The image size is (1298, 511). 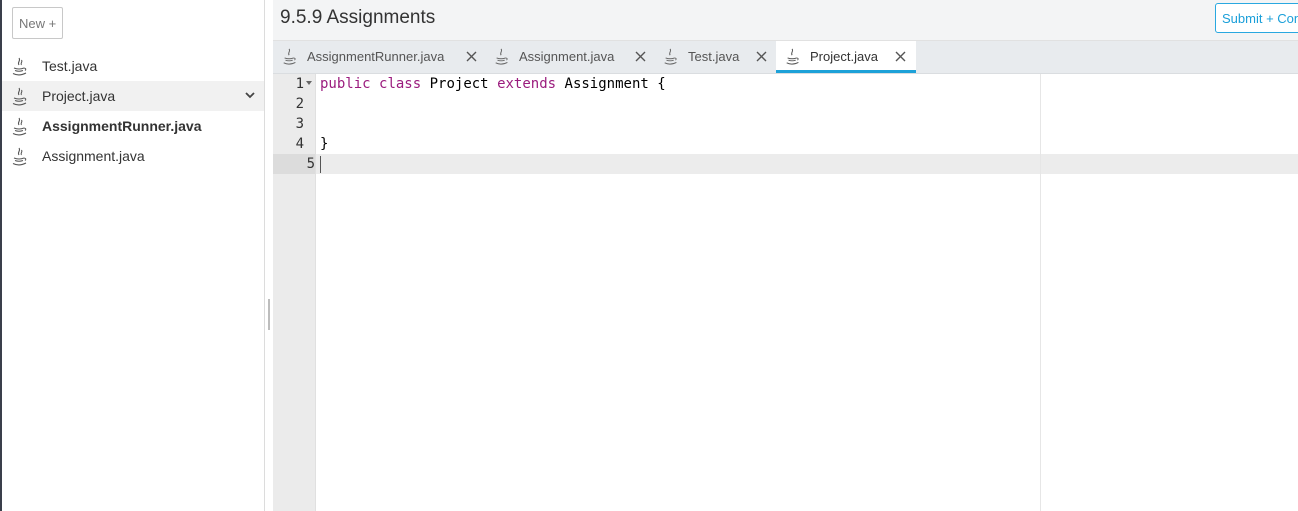 I want to click on chevron-down-icon, so click(x=250, y=95).